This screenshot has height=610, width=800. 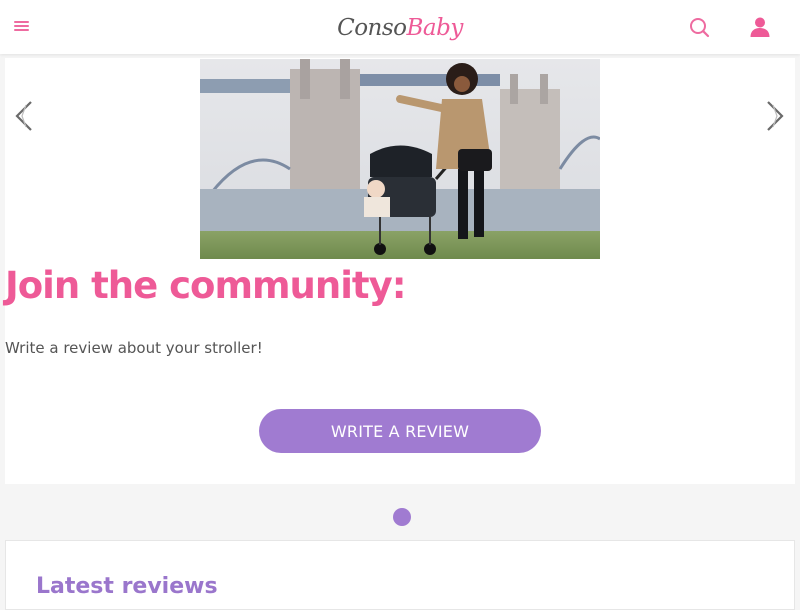 I want to click on top-navigation-bar: Conso Baby, so click(x=400, y=27).